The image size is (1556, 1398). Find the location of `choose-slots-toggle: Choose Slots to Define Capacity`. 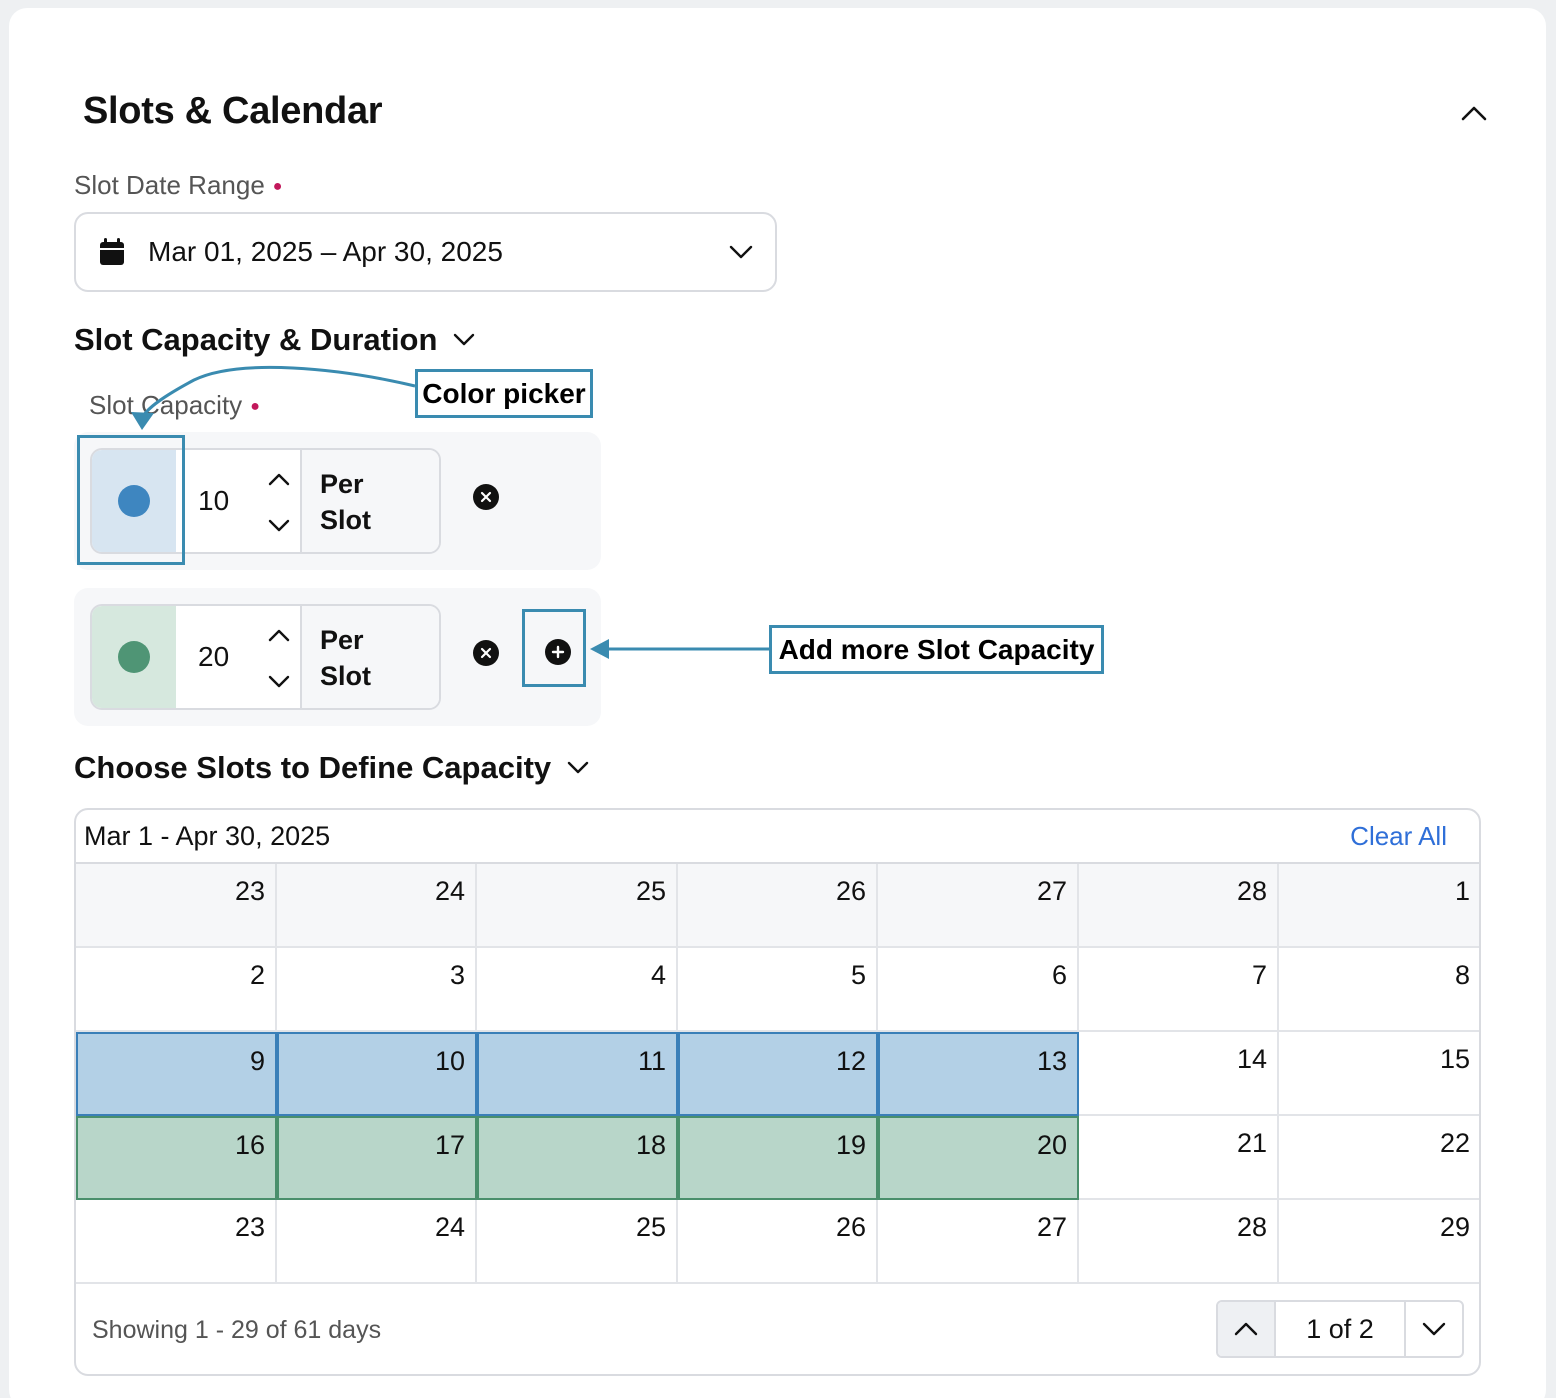

choose-slots-toggle: Choose Slots to Define Capacity is located at coordinates (331, 768).